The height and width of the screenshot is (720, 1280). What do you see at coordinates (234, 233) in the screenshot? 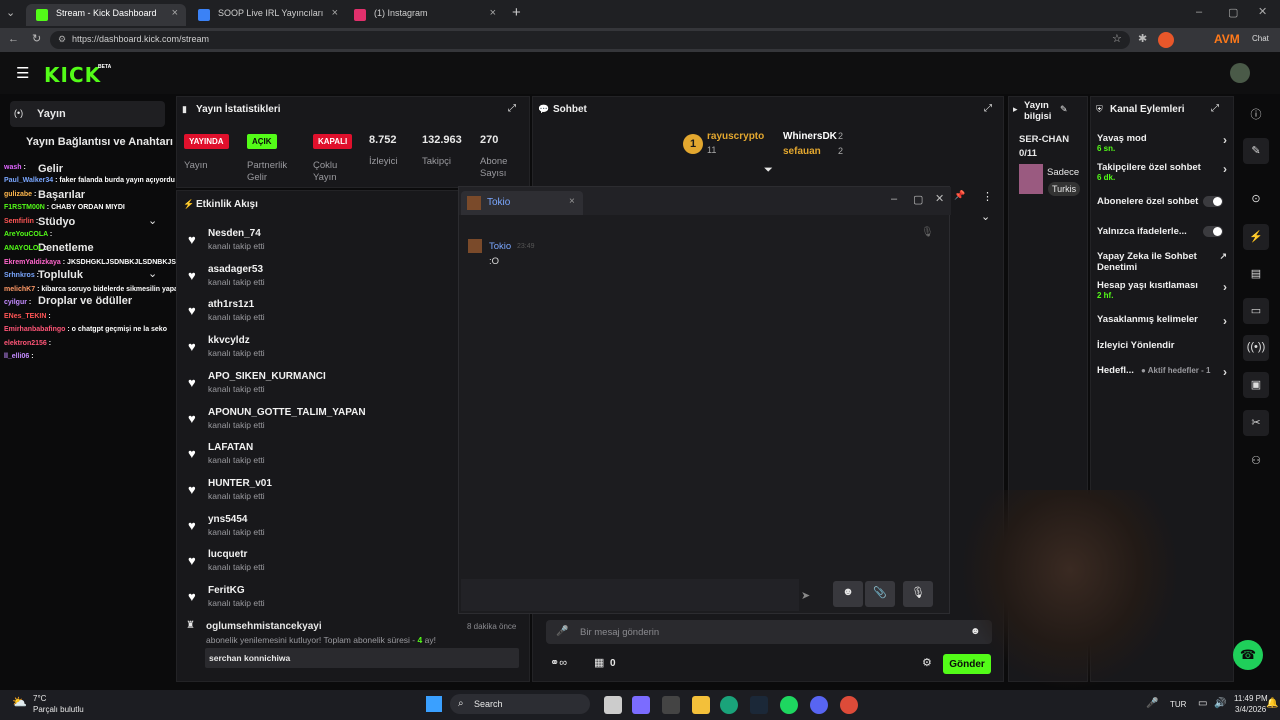
I see `follower-name: Nesden_74` at bounding box center [234, 233].